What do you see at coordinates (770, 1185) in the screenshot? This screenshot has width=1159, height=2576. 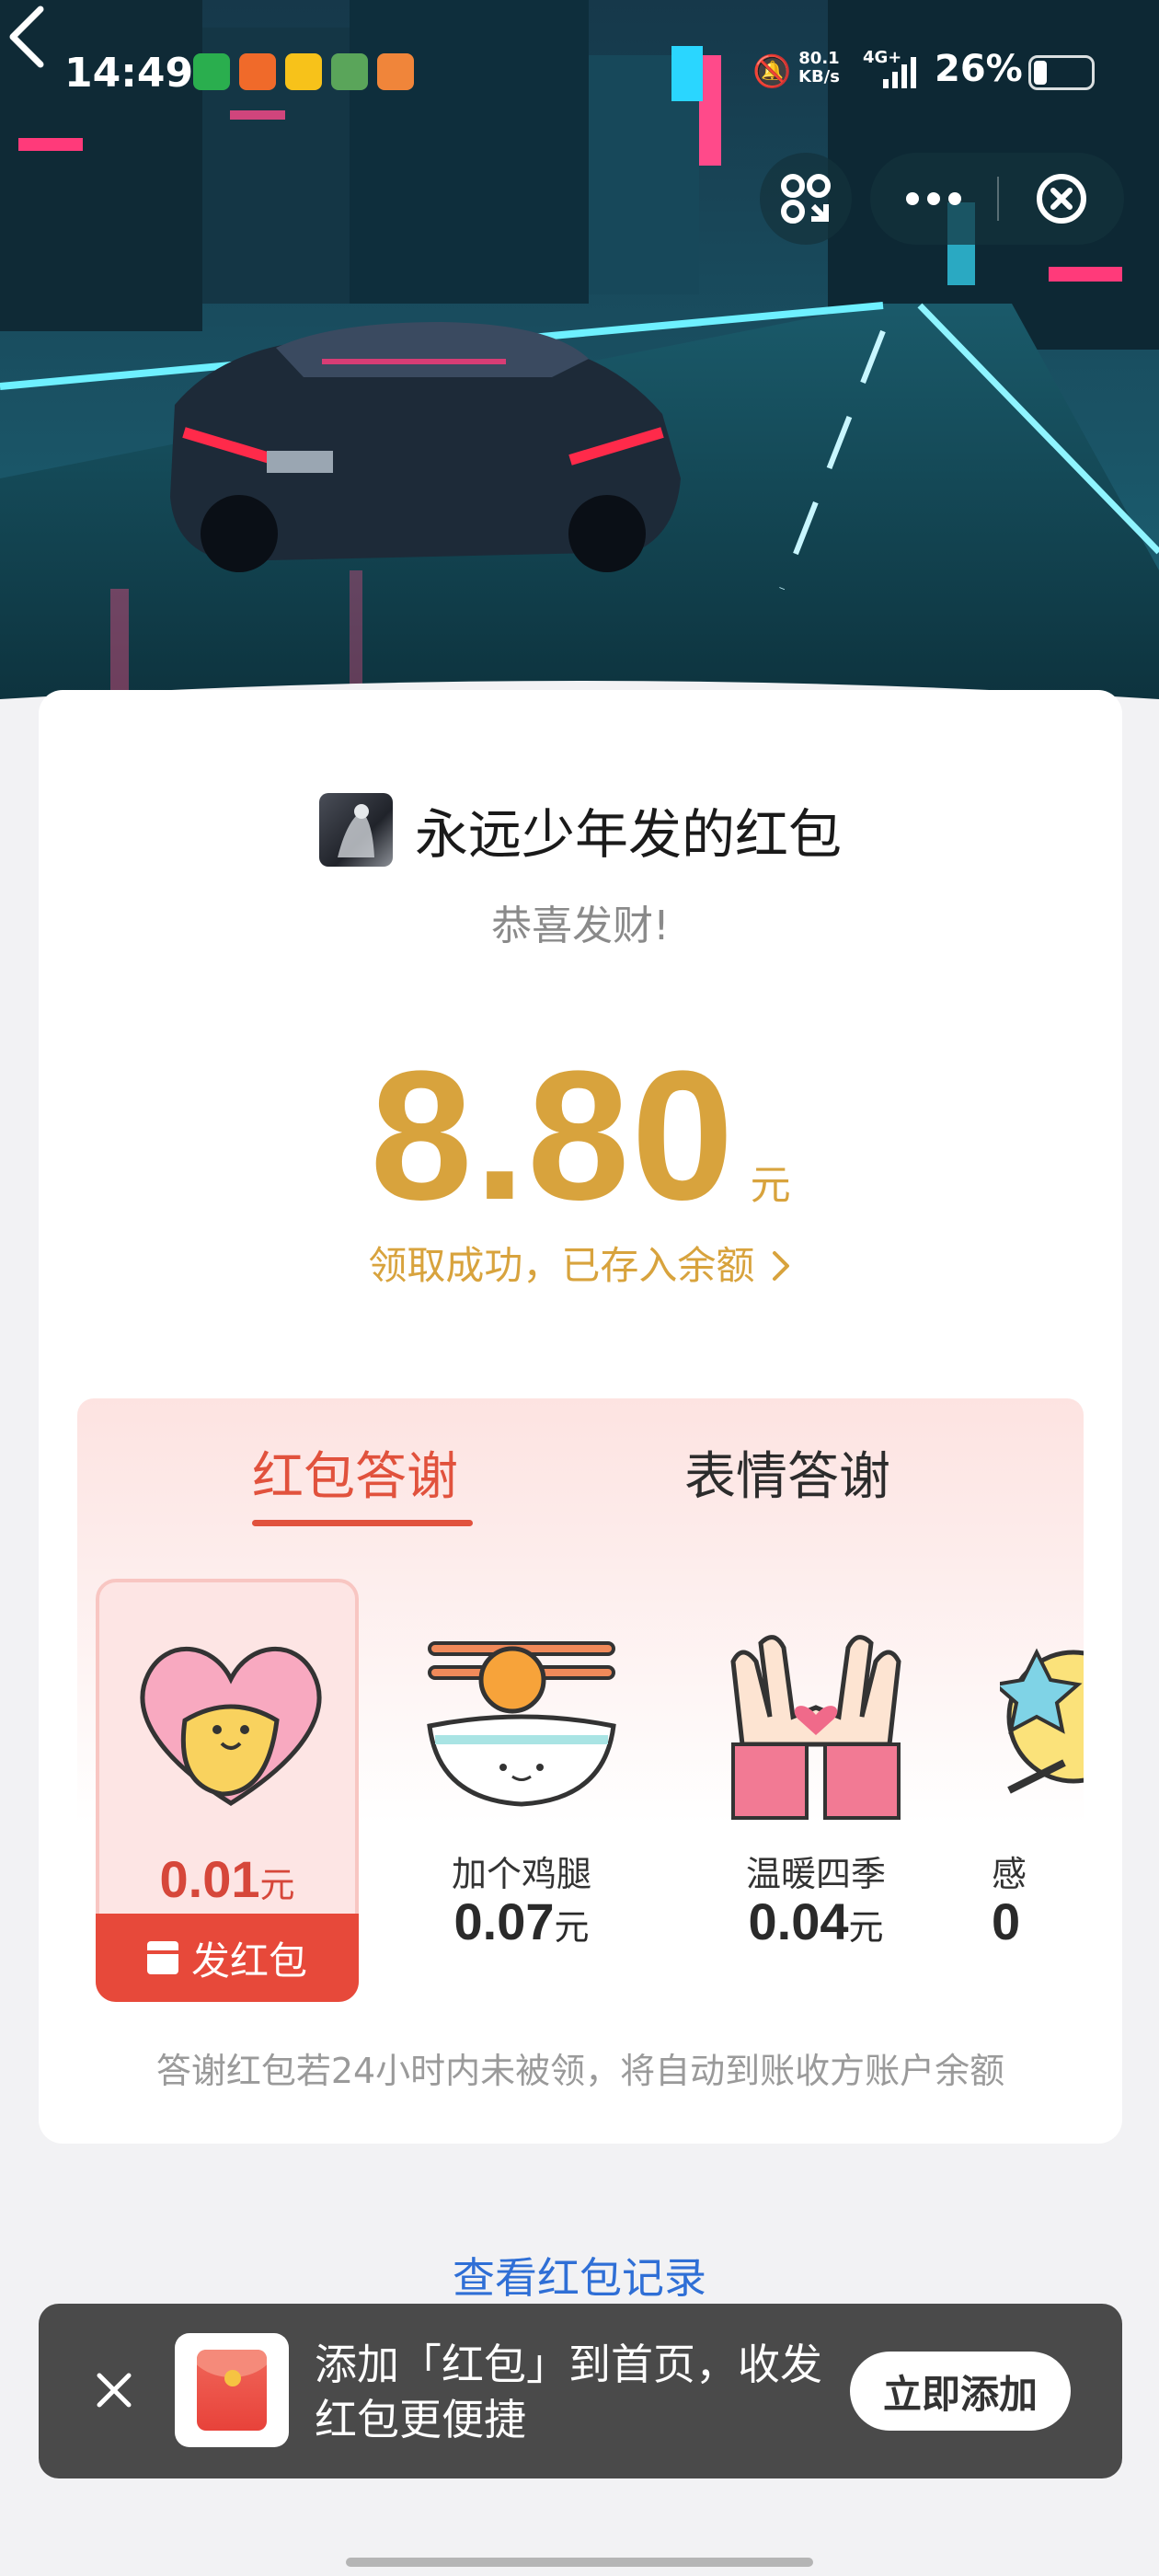 I see `amount-unit: 元` at bounding box center [770, 1185].